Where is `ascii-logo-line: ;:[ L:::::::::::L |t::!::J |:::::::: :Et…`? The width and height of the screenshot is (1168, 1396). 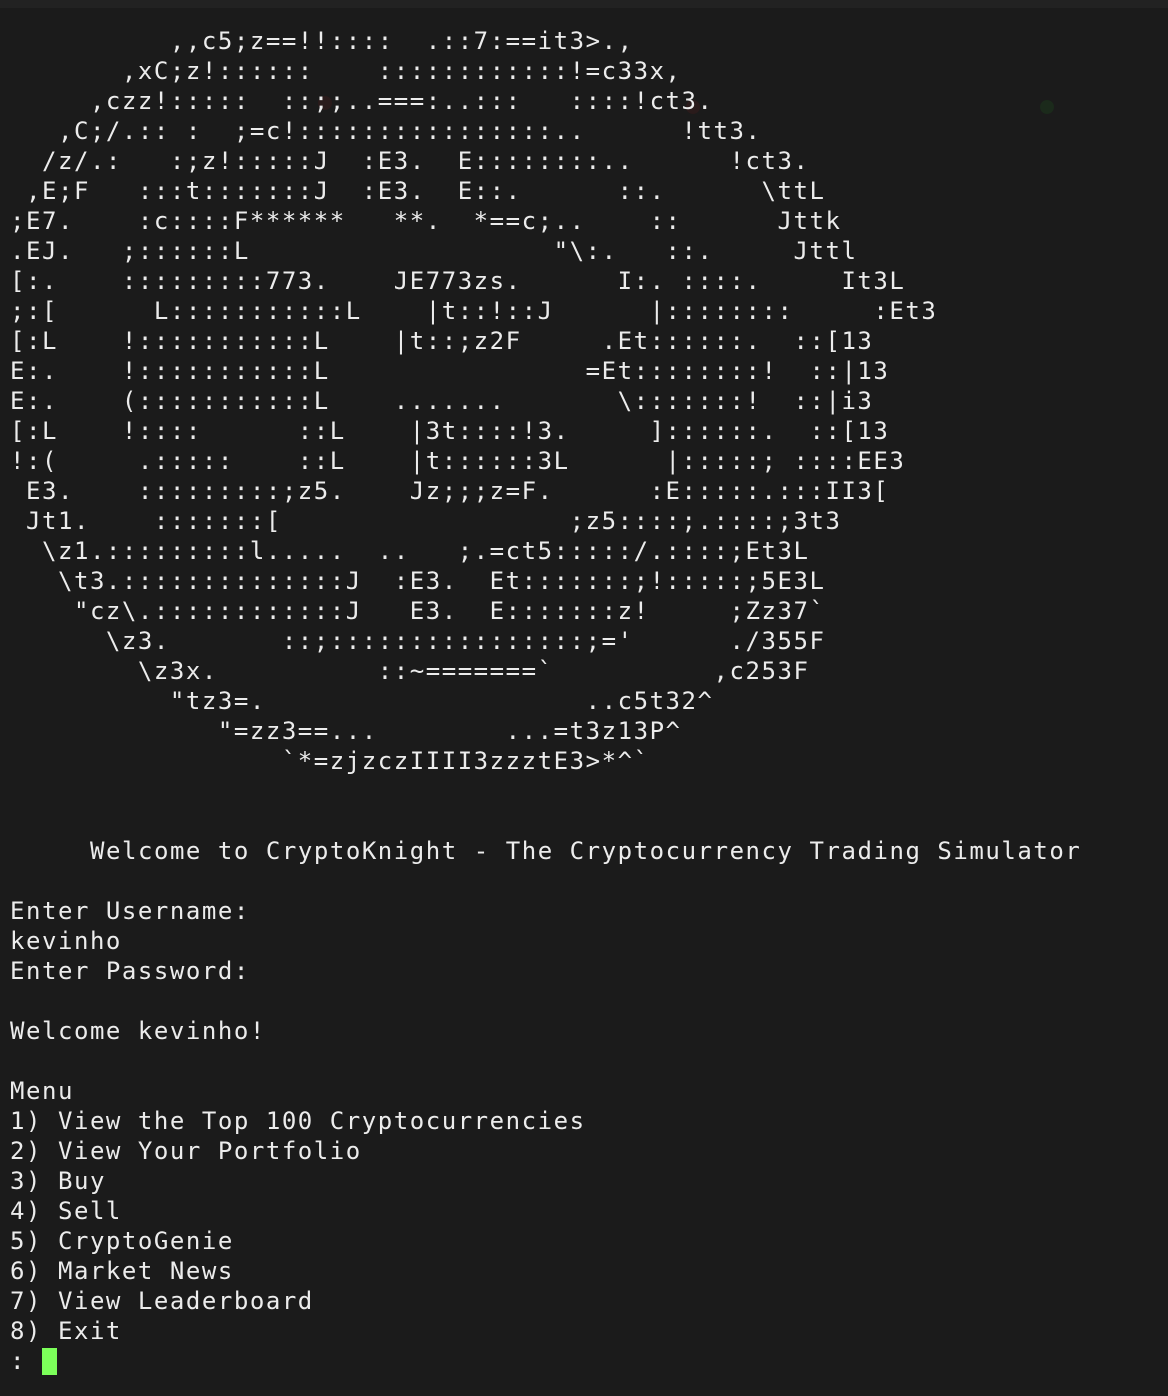 ascii-logo-line: ;:[ L:::::::::::L |t::!::J |:::::::: :Et… is located at coordinates (474, 311).